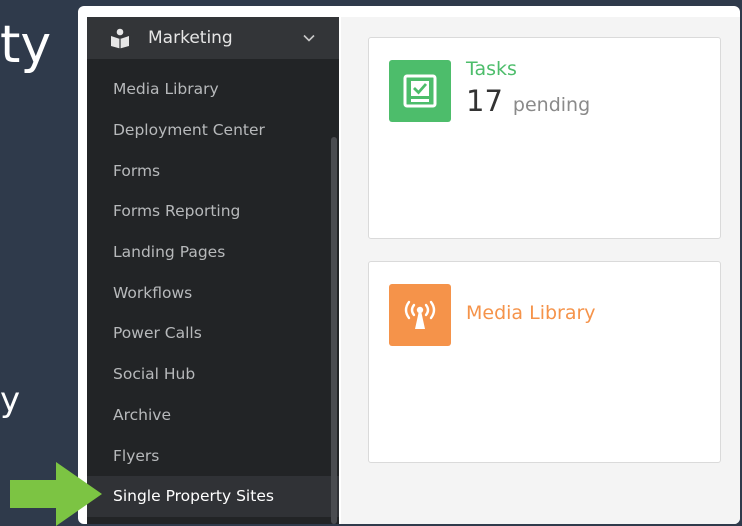 The image size is (742, 526). Describe the element at coordinates (213, 211) in the screenshot. I see `sidebar-item-forms-reporting: Forms Reporting` at that location.